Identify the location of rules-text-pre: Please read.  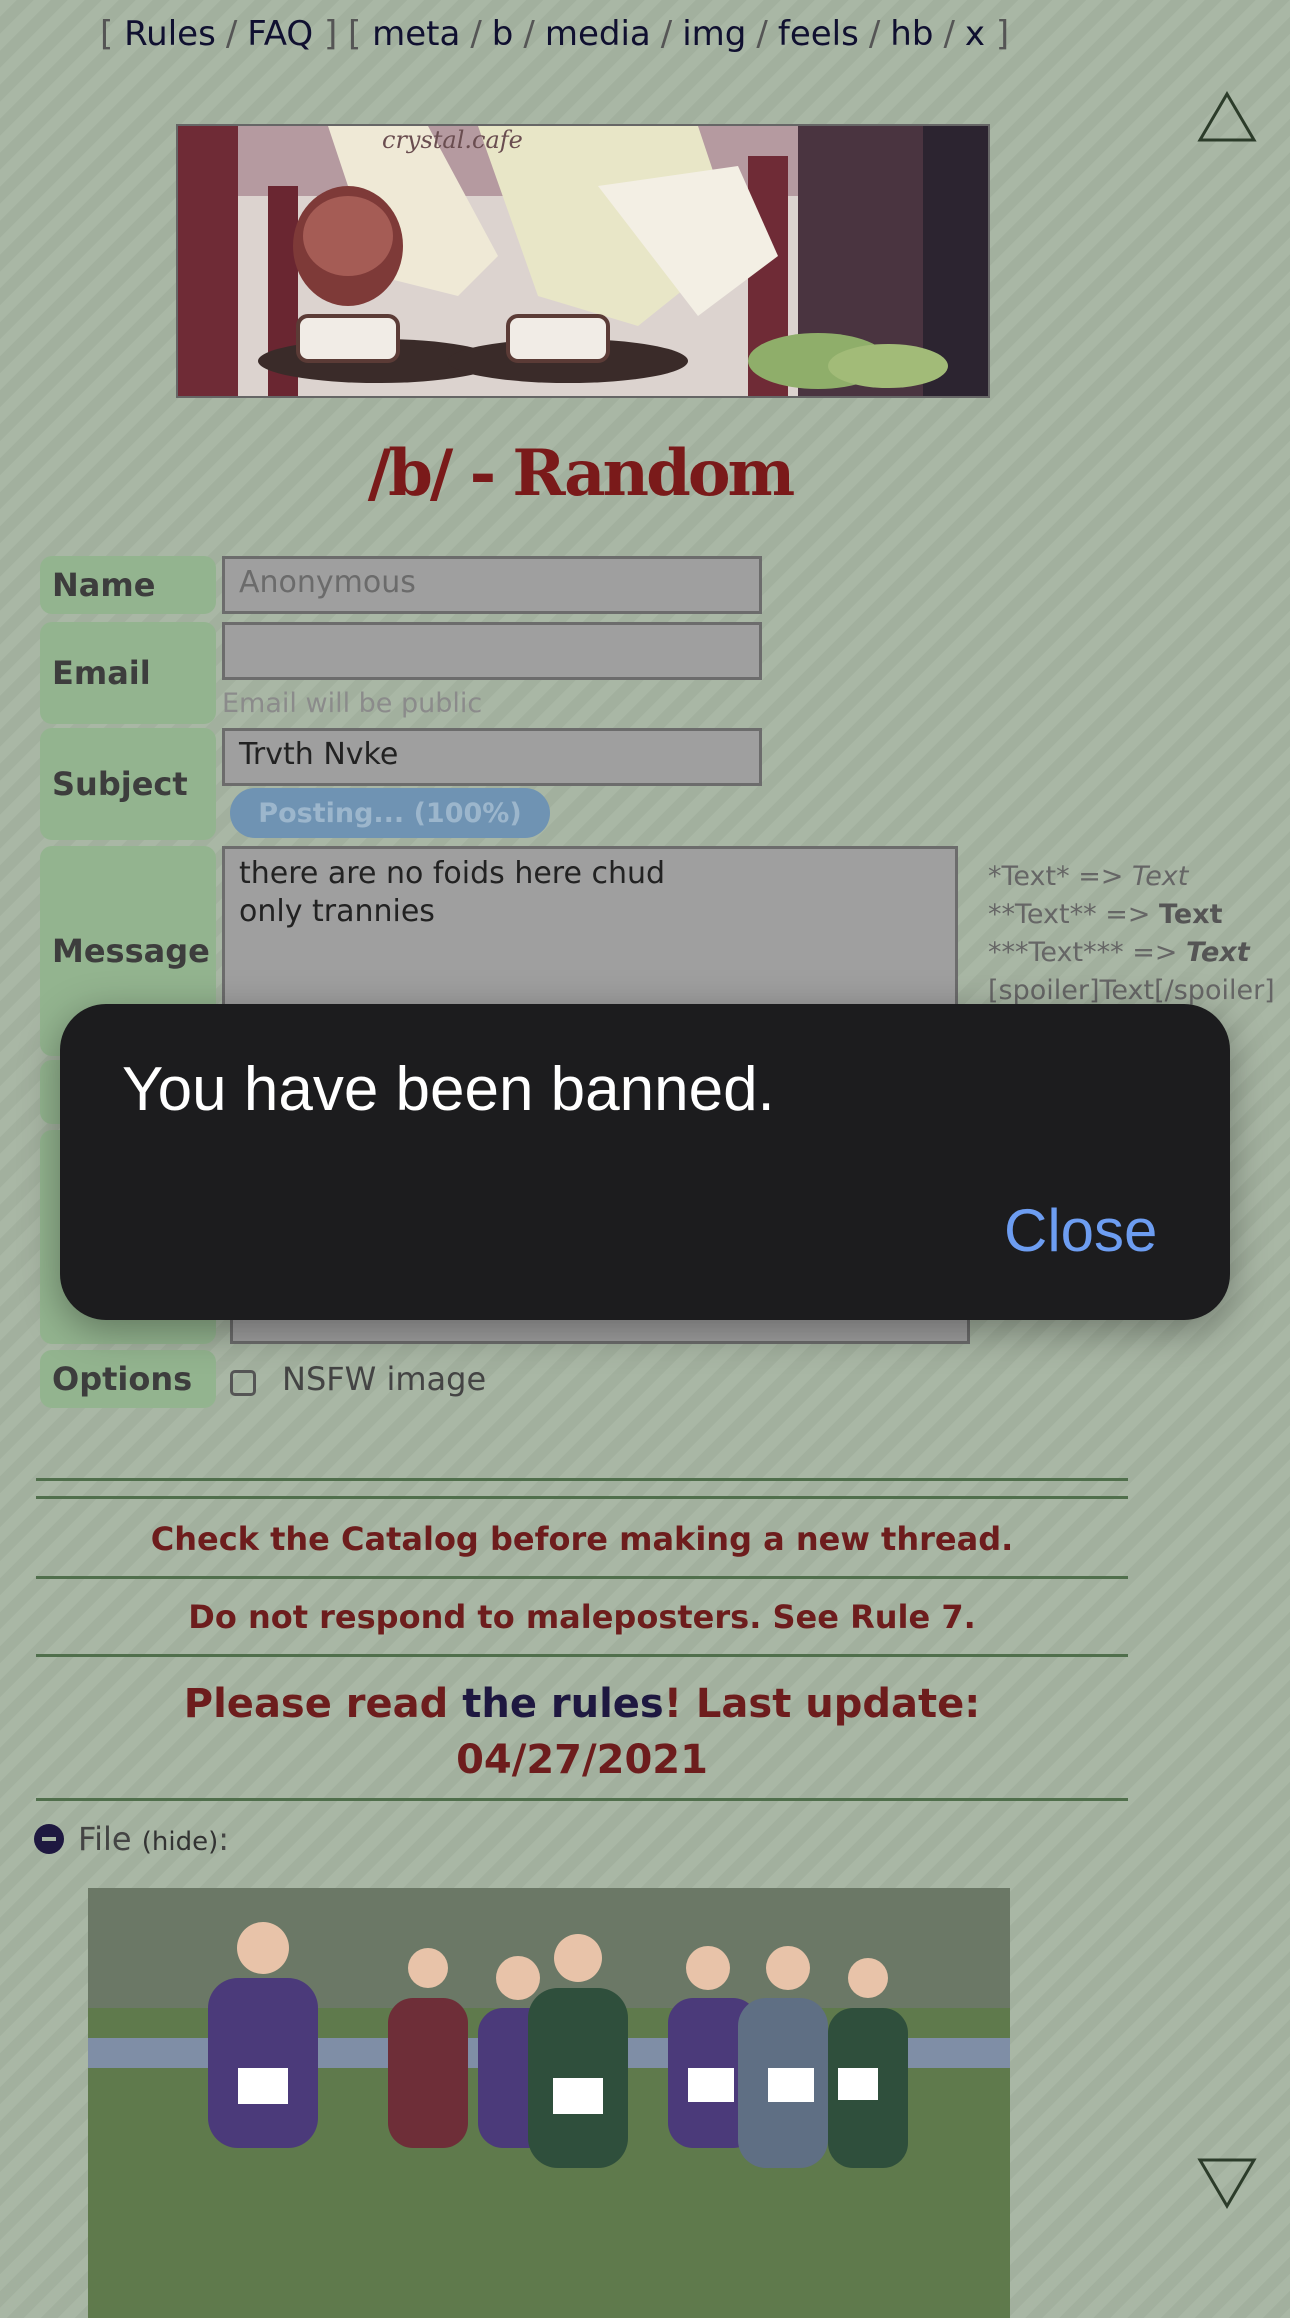
(316, 1704).